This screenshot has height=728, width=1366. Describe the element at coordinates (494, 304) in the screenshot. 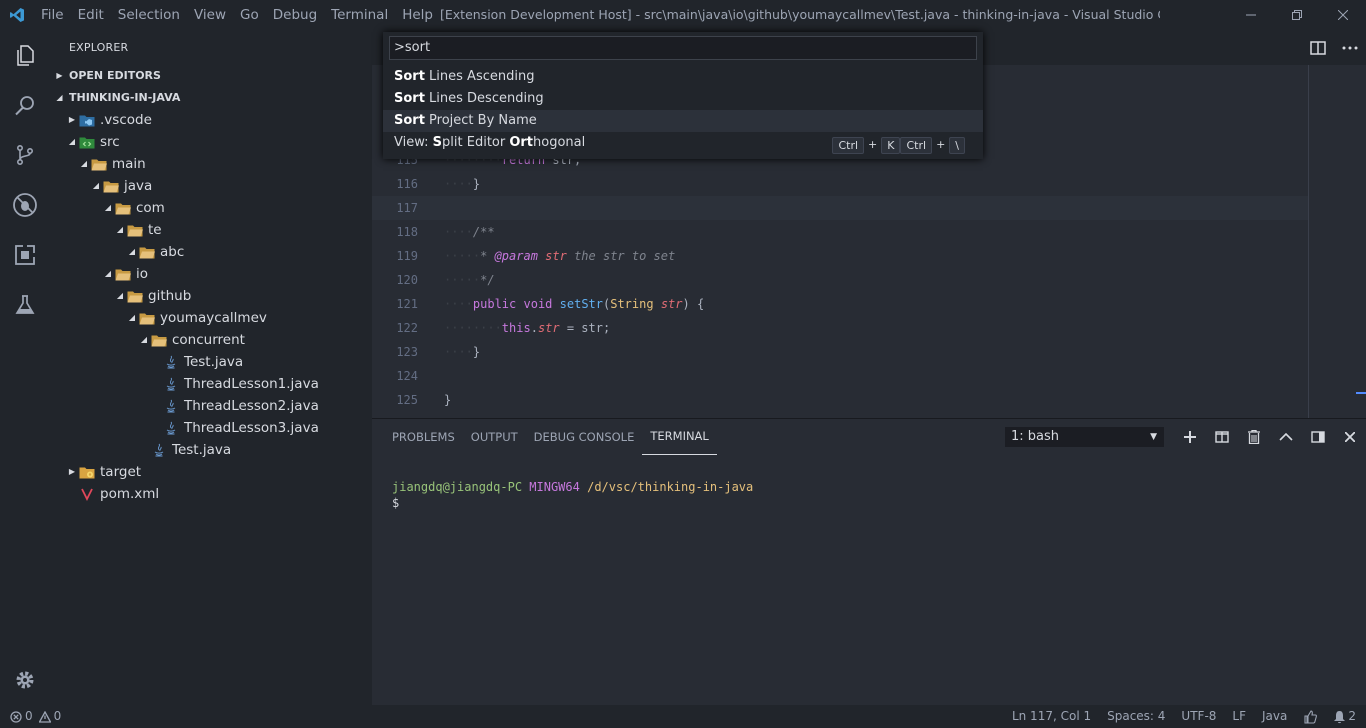

I see `code-token: public` at that location.